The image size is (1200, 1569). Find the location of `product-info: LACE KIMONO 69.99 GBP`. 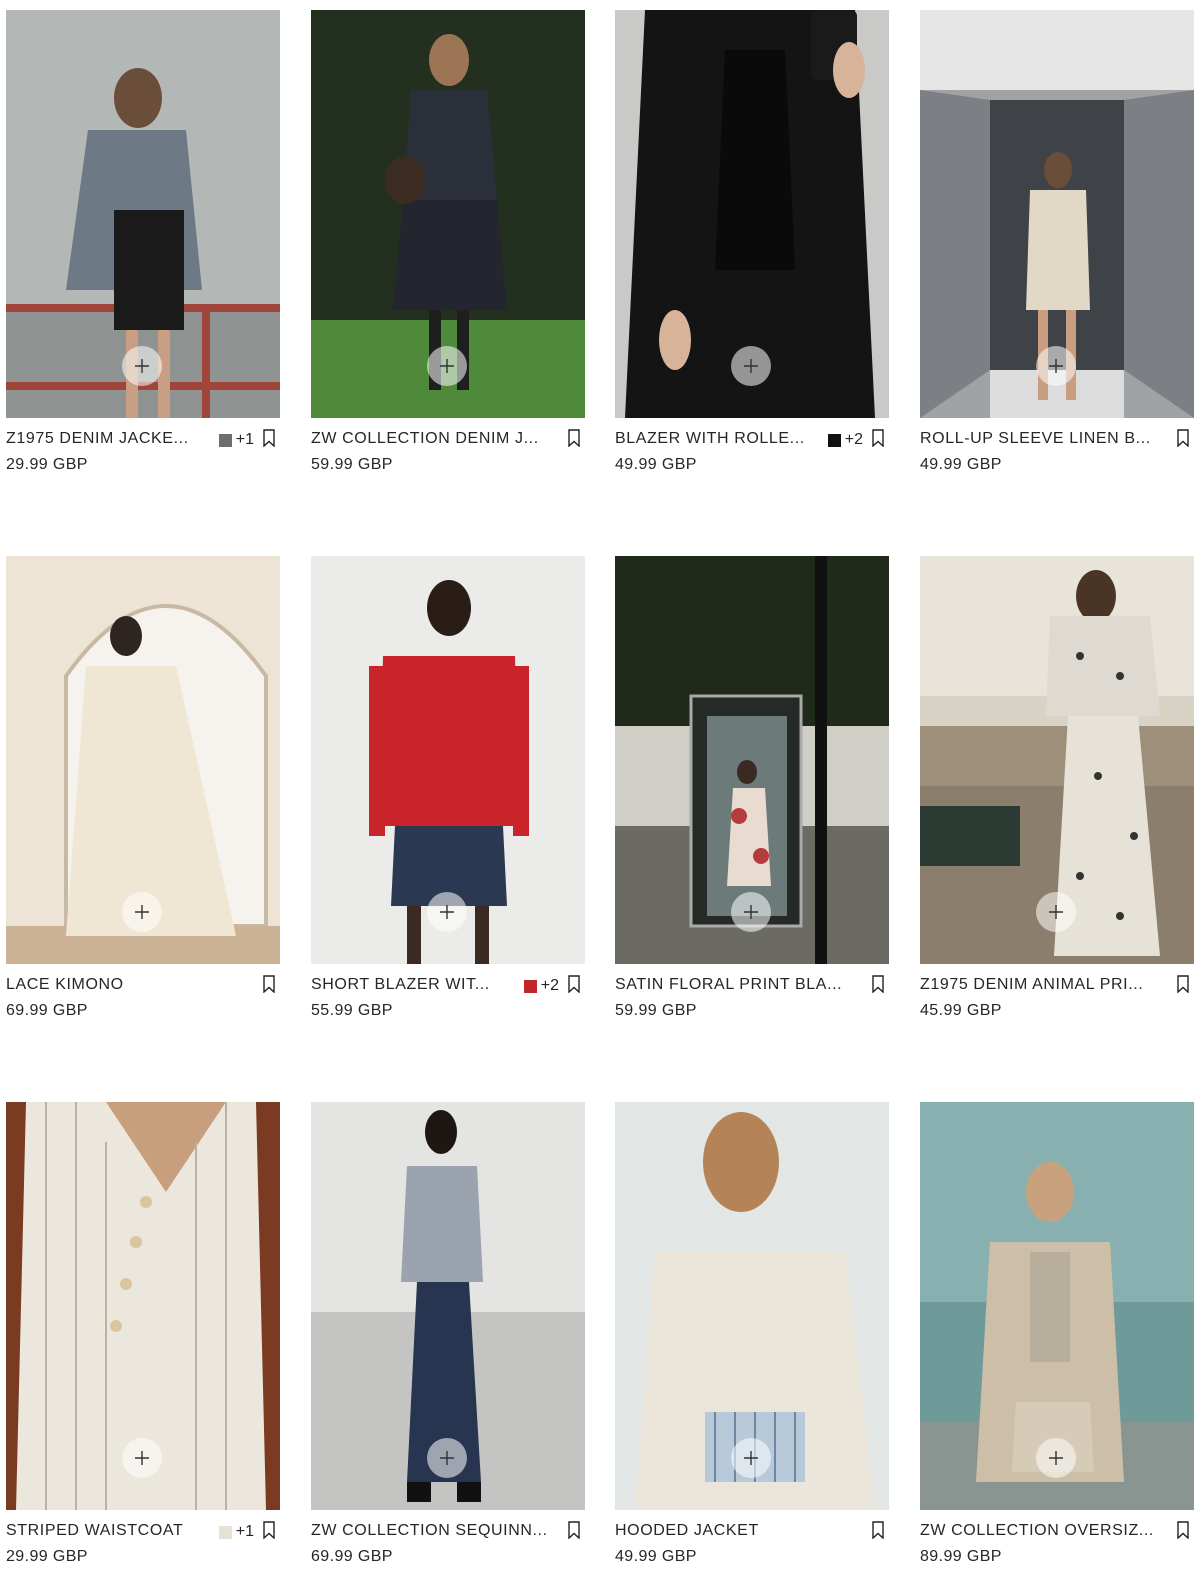

product-info: LACE KIMONO 69.99 GBP is located at coordinates (143, 994).